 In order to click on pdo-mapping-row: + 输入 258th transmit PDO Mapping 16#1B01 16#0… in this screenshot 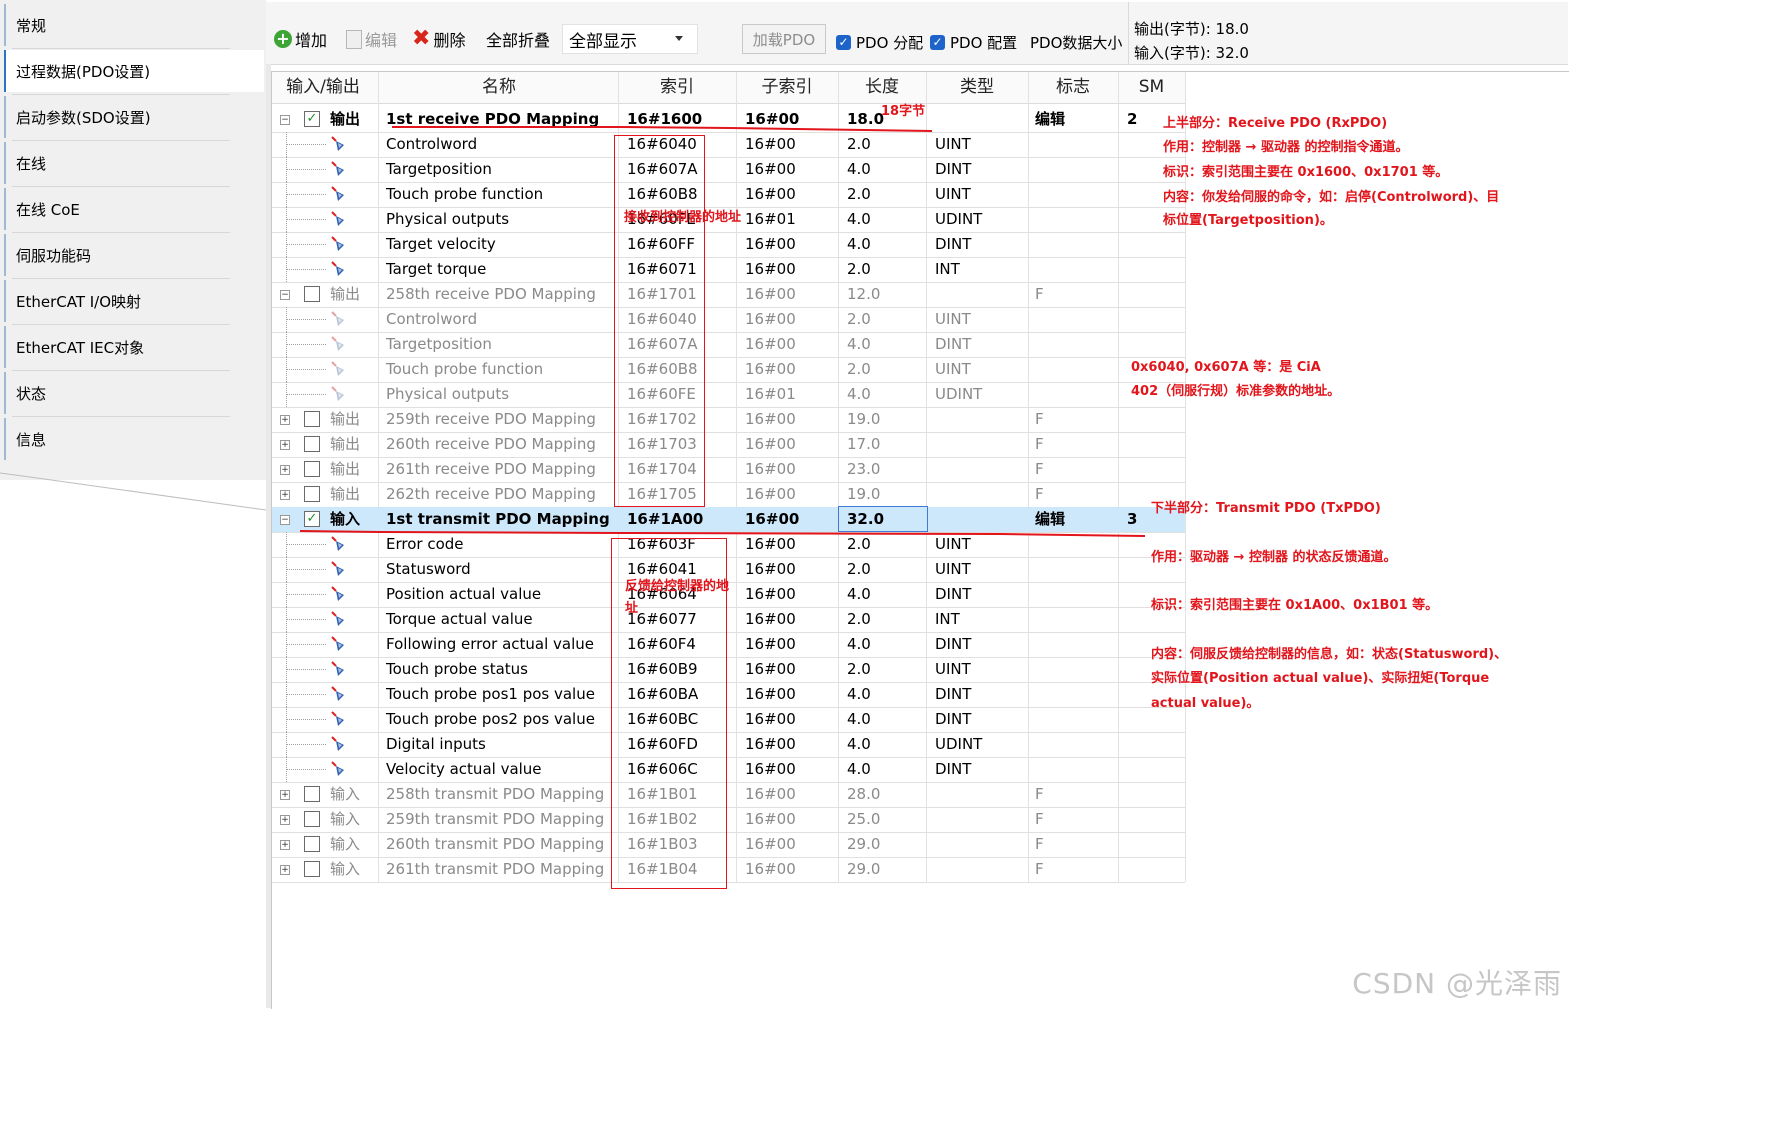, I will do `click(728, 795)`.